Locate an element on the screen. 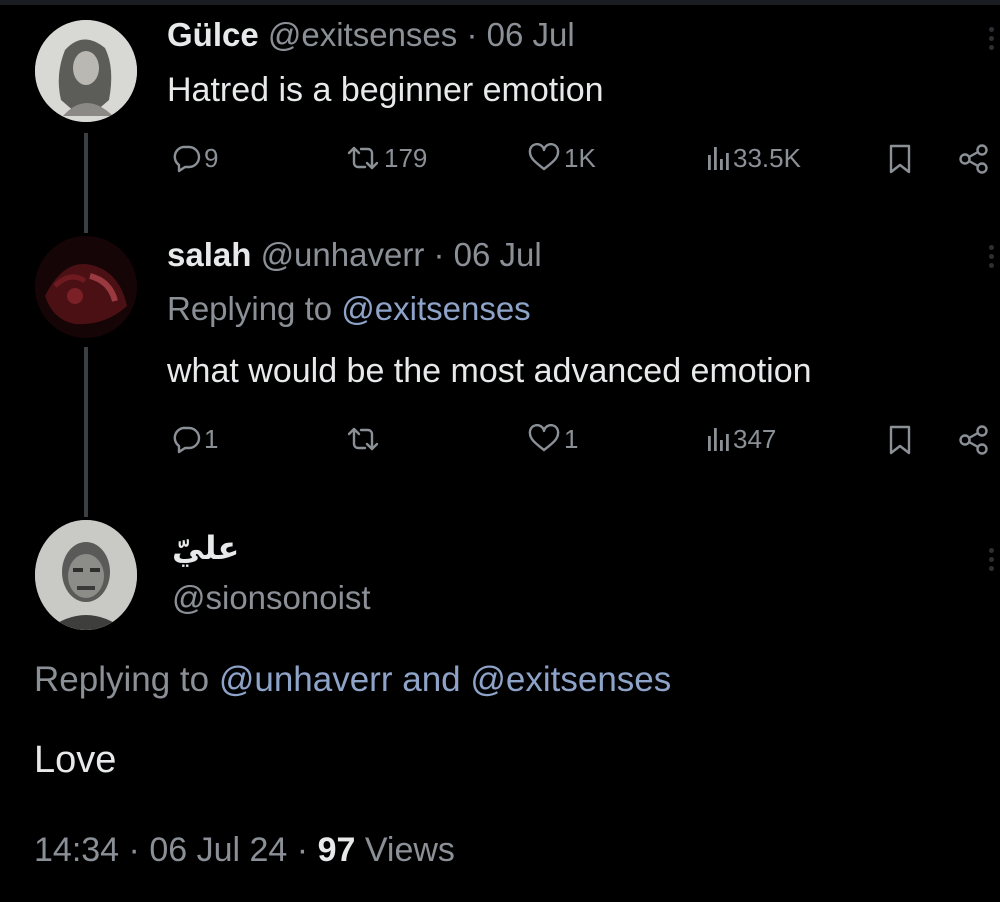 This screenshot has height=902, width=1000. tweet2-replying-to: Replying to @exitsenses is located at coordinates (349, 309).